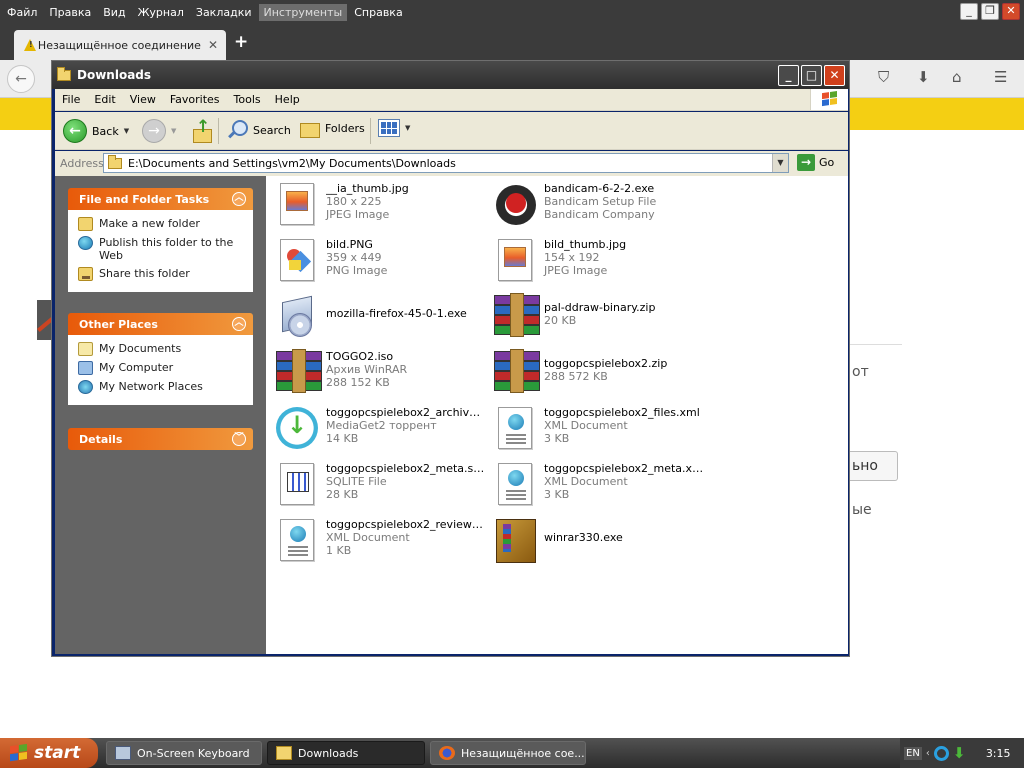  Describe the element at coordinates (957, 77) in the screenshot. I see `home-icon: ⌂` at that location.